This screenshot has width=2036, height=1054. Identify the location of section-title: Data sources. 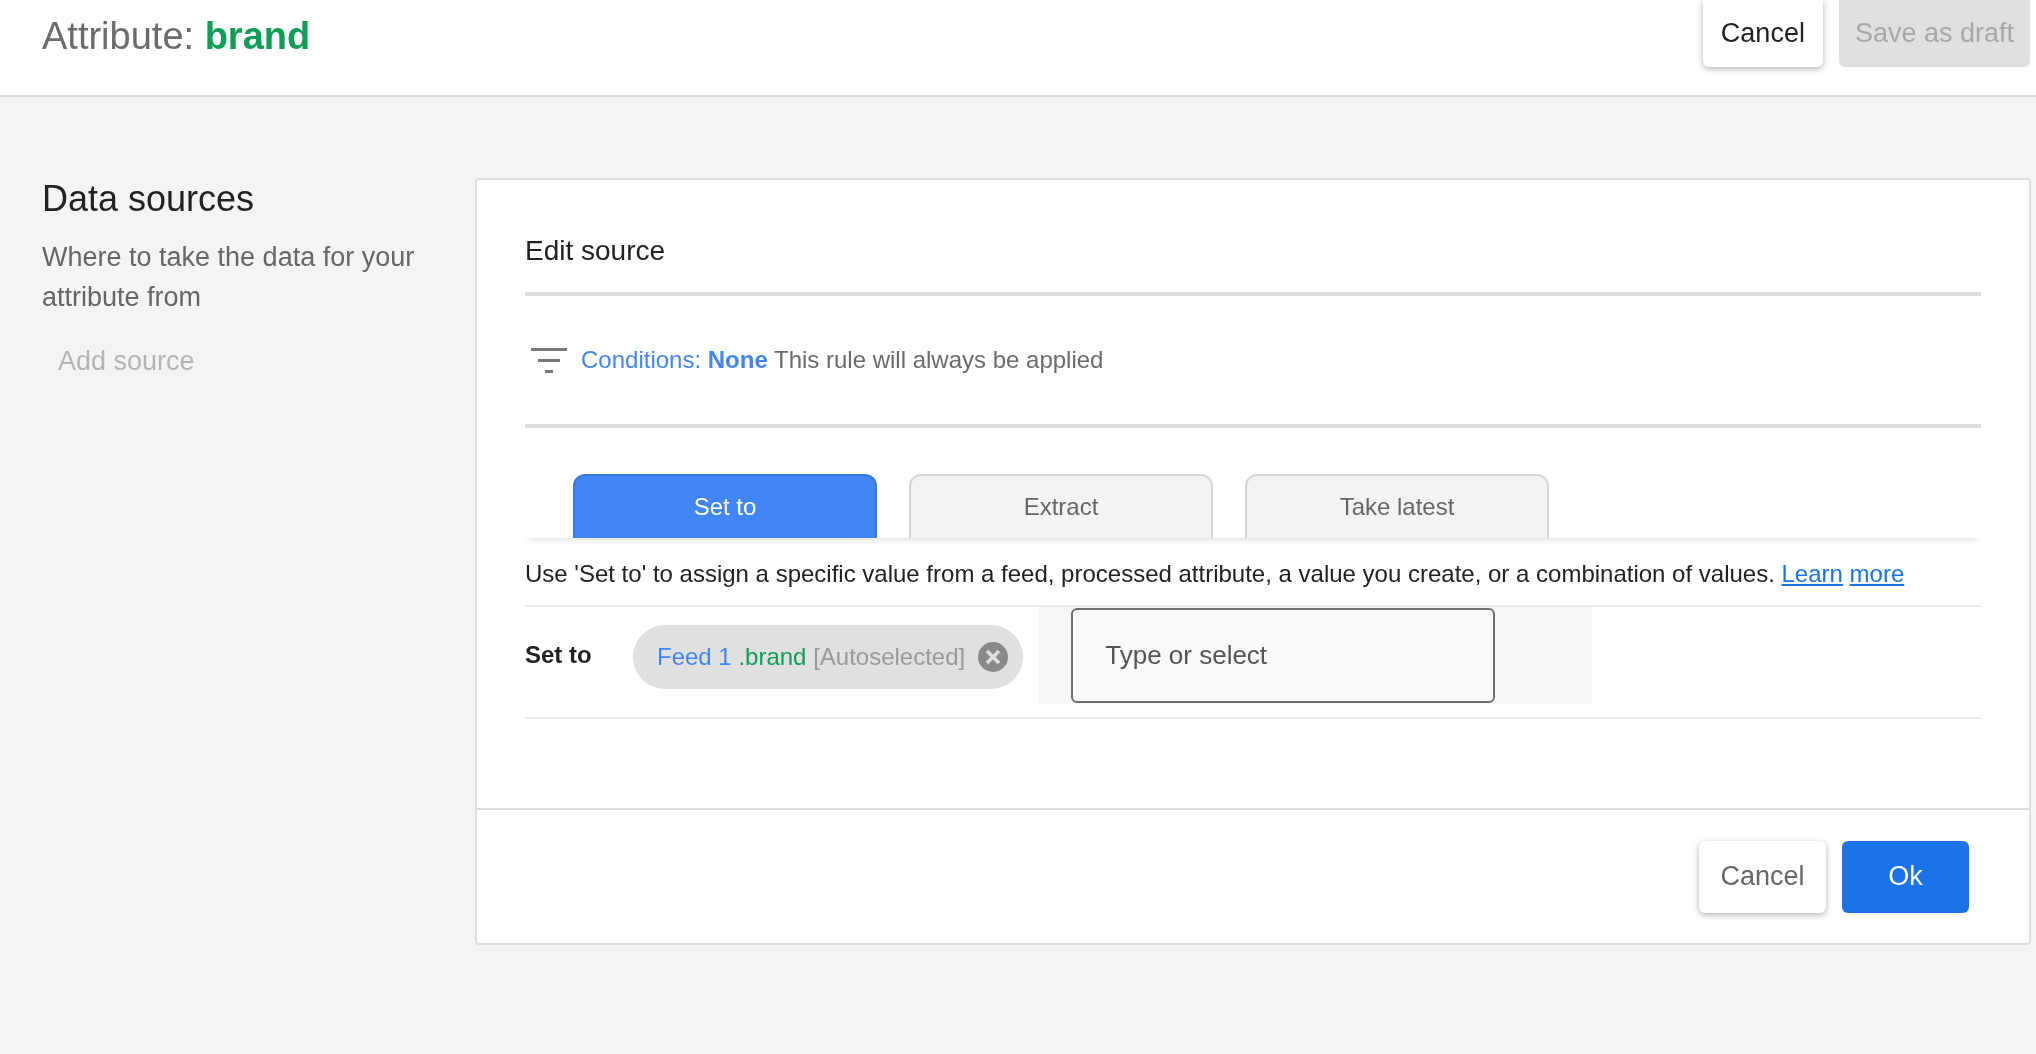
(149, 199).